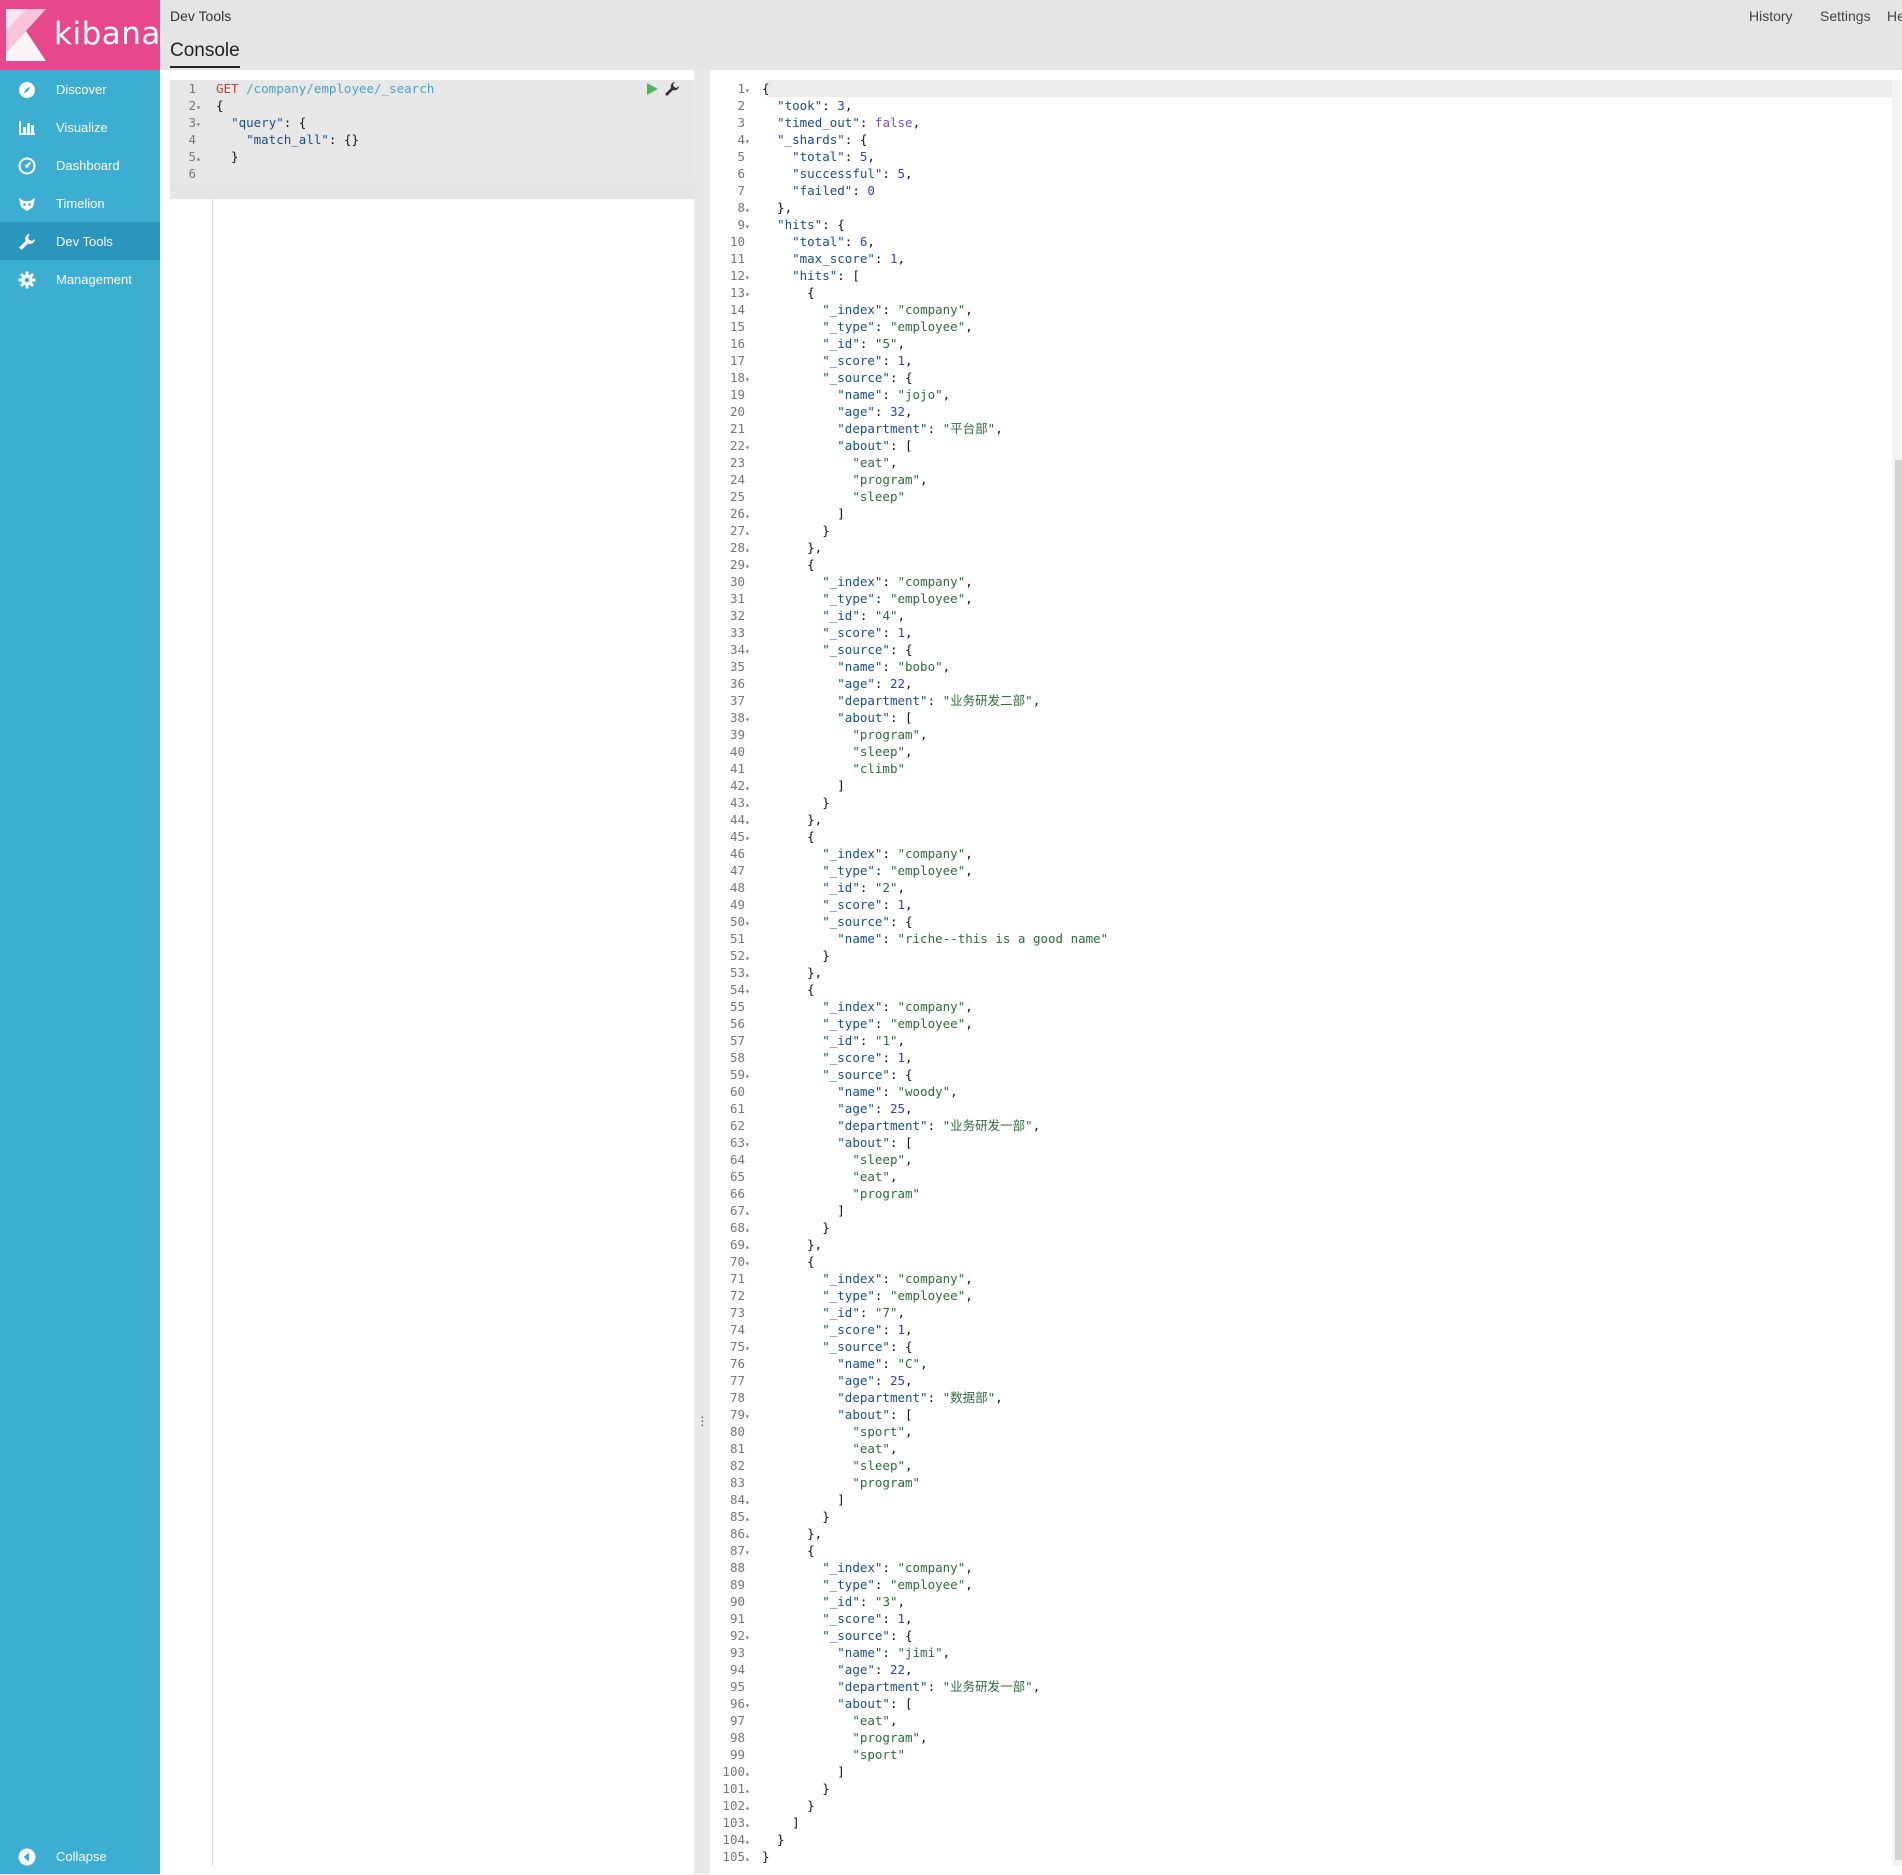 The height and width of the screenshot is (1875, 1902). I want to click on code-line: 51 "name": "riche--this is a good name", so click(909, 938).